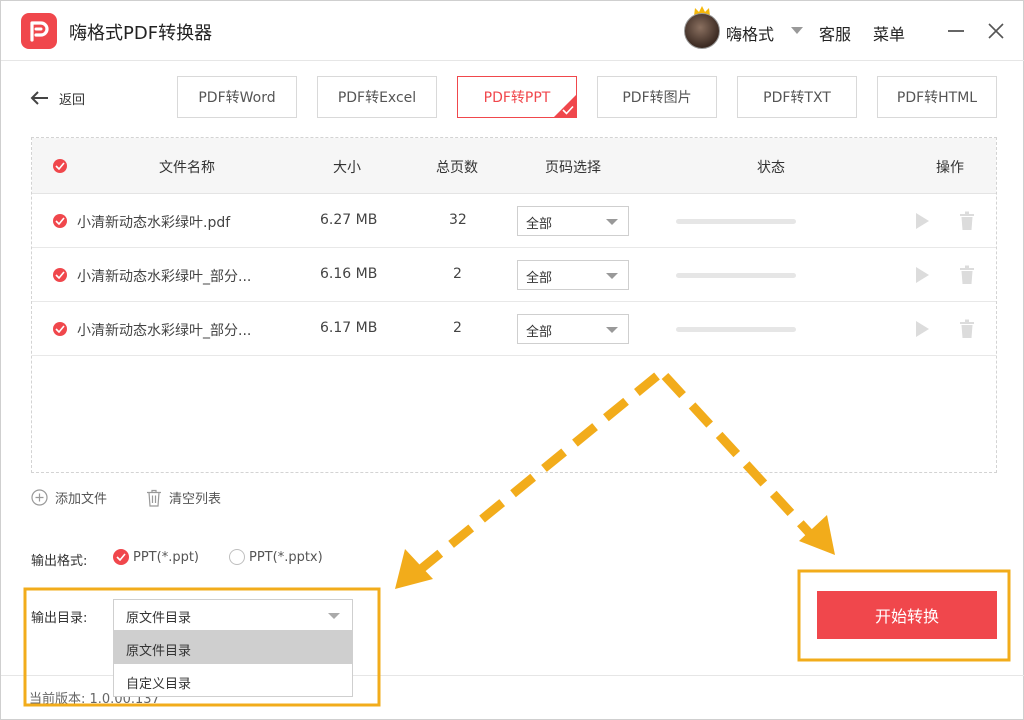 The image size is (1024, 720). Describe the element at coordinates (347, 168) in the screenshot. I see `header-size: 大小` at that location.